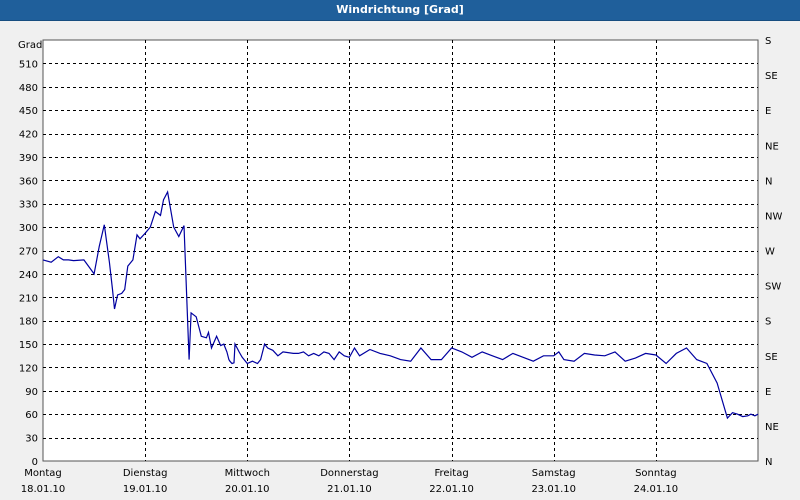 The width and height of the screenshot is (800, 500). Describe the element at coordinates (400, 10) in the screenshot. I see `chart-title: Windrichtung [Grad]` at that location.